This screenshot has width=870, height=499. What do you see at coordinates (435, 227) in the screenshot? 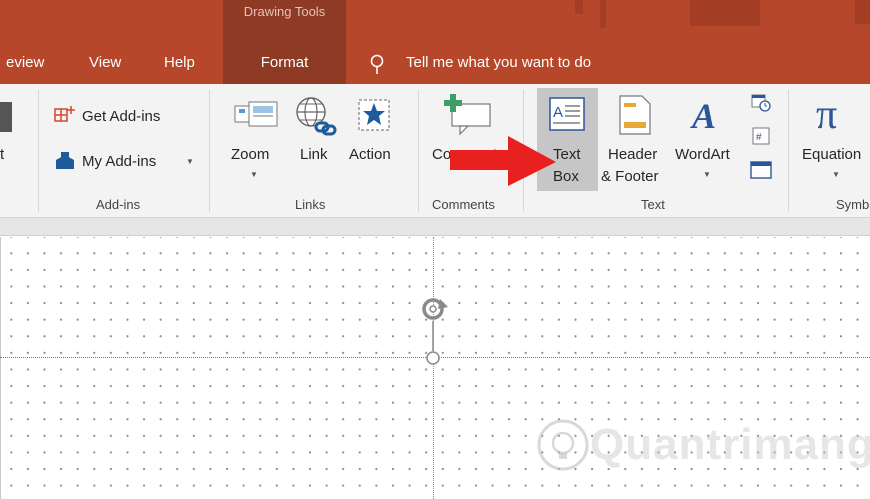
I see `ribbon-bottom-strip` at bounding box center [435, 227].